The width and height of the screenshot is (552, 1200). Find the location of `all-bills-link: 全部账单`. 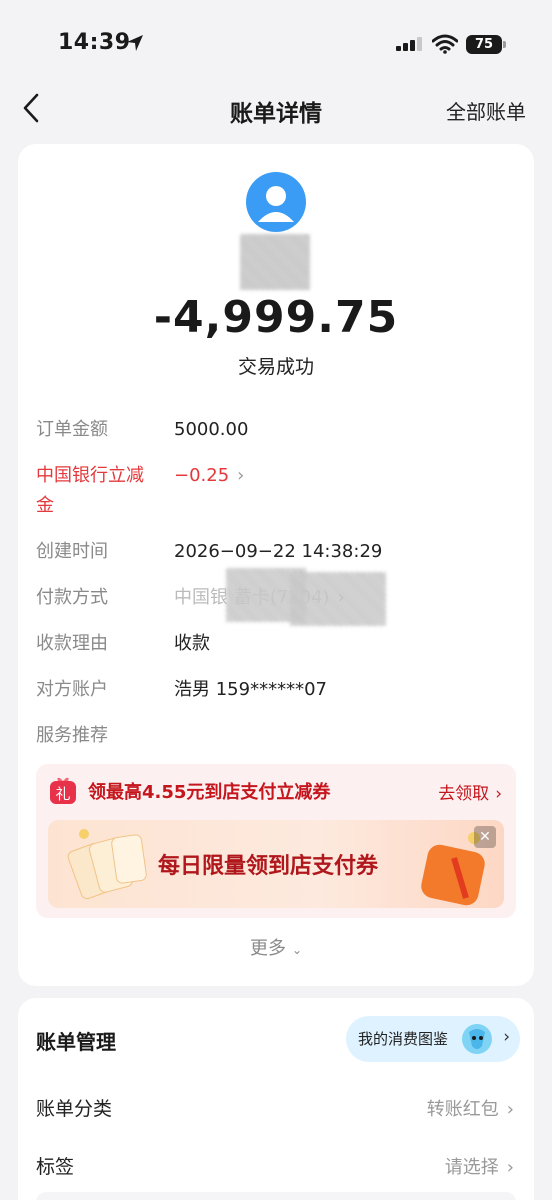

all-bills-link: 全部账单 is located at coordinates (486, 110).